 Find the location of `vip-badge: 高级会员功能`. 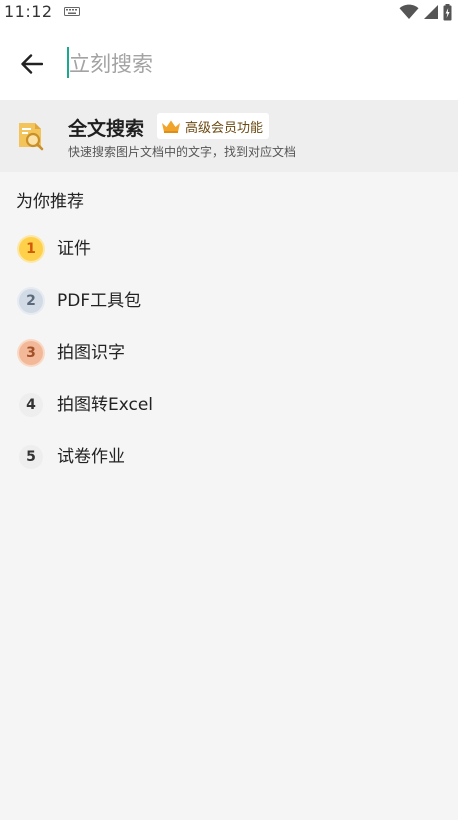

vip-badge: 高级会员功能 is located at coordinates (213, 126).